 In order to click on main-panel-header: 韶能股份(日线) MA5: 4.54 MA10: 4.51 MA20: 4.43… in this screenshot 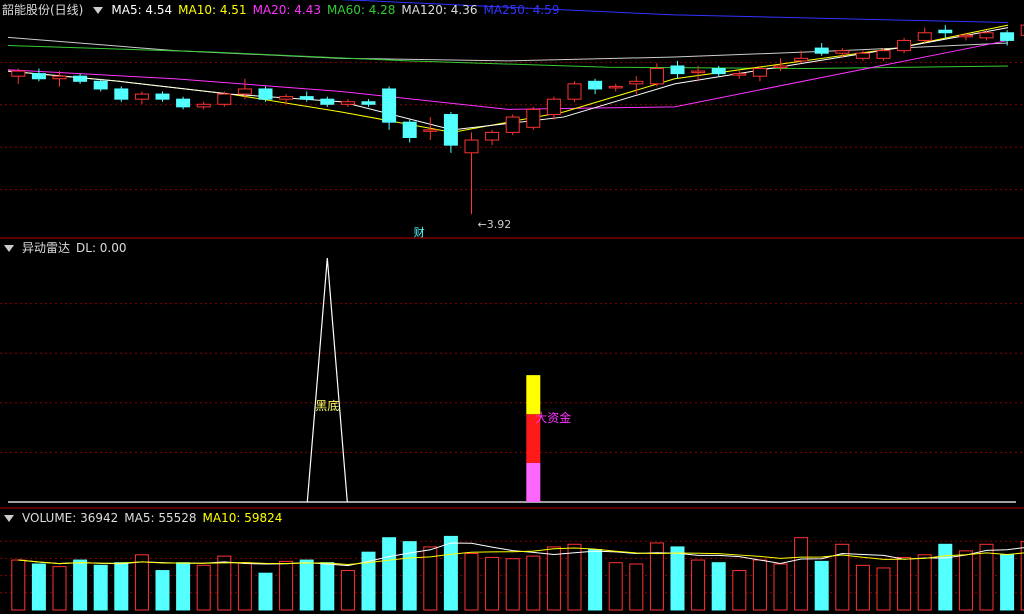, I will do `click(280, 10)`.